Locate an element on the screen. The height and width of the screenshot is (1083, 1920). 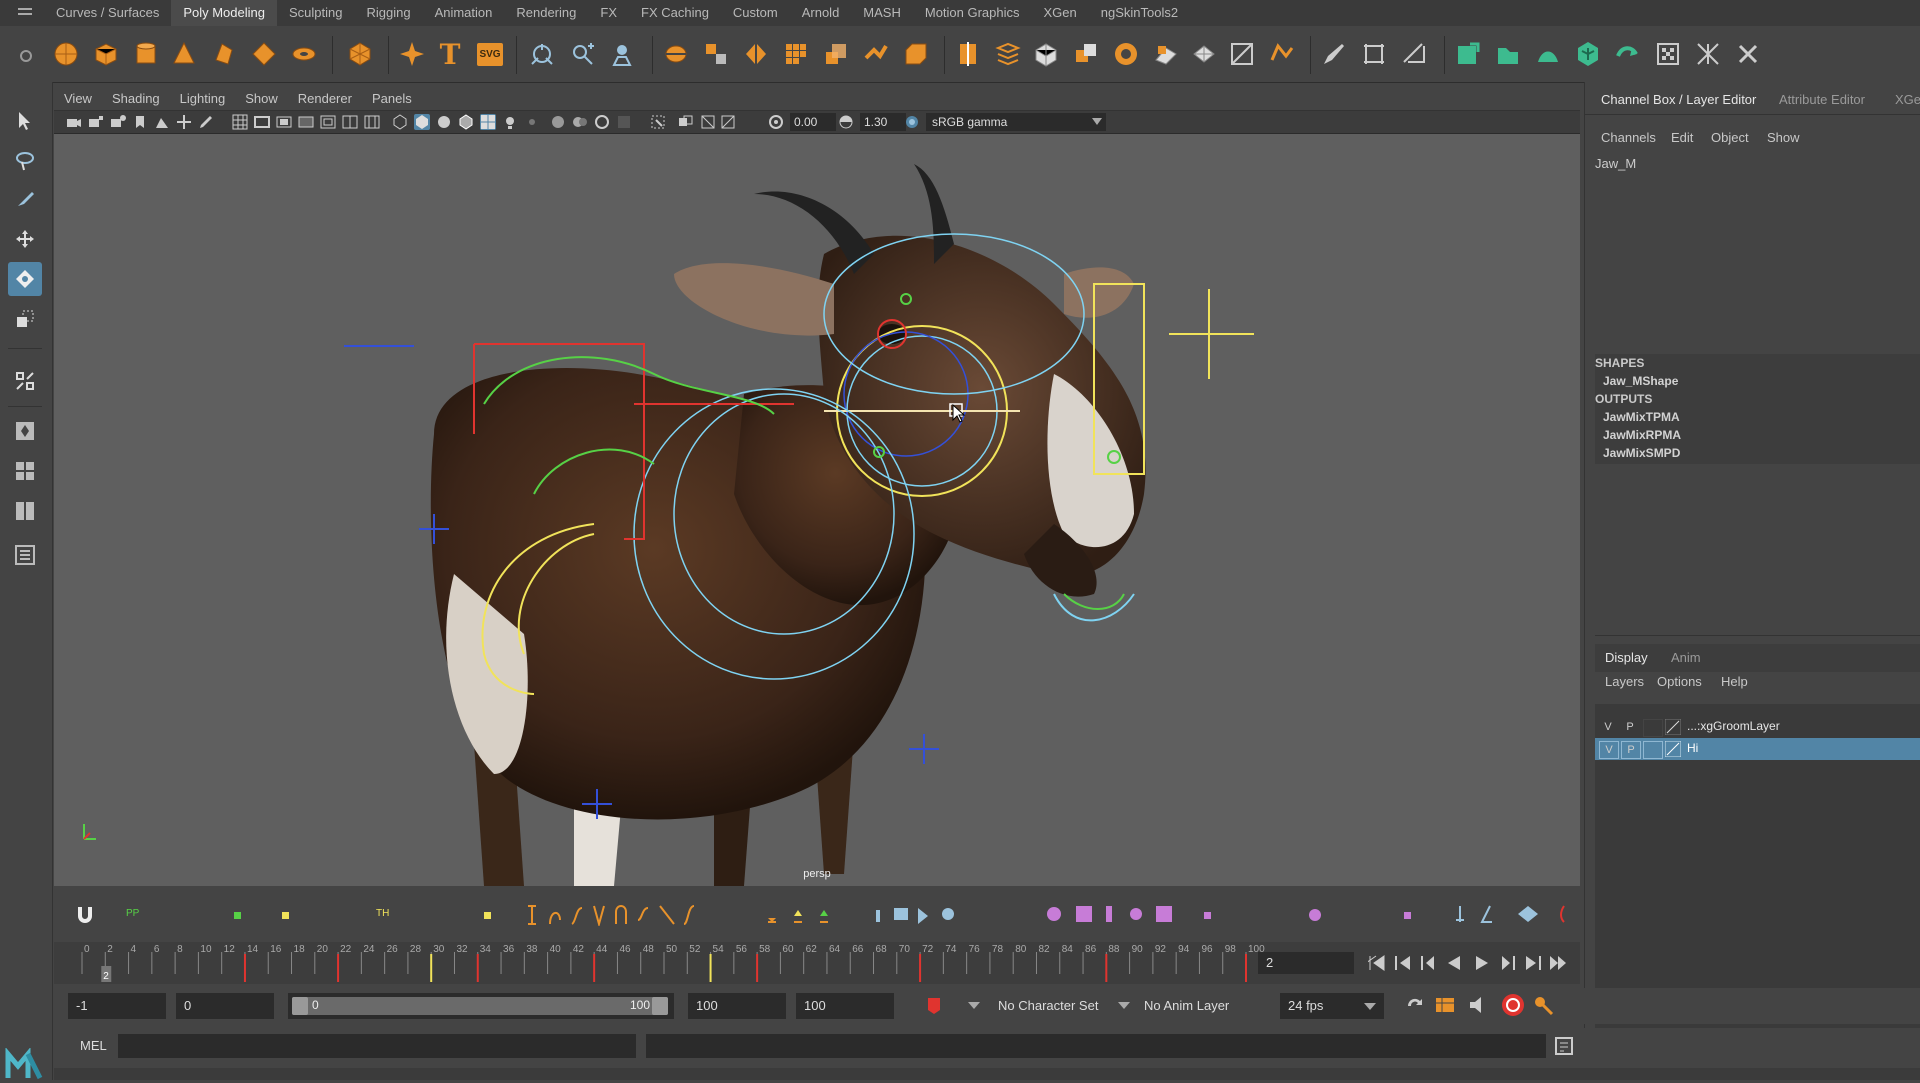
wireframe-on-shaded-icon is located at coordinates (466, 122).